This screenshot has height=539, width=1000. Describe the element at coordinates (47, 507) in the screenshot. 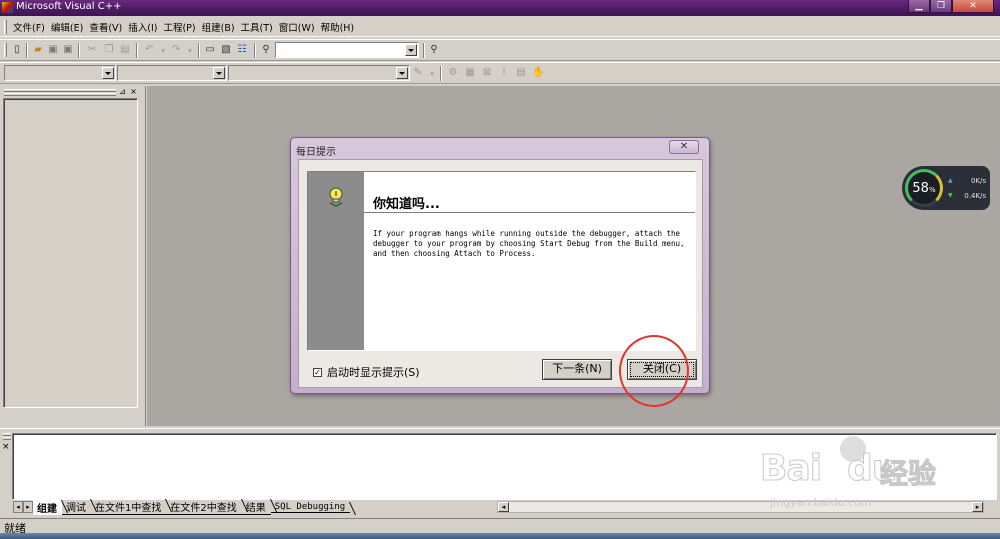

I see `tab-build: 组建` at that location.